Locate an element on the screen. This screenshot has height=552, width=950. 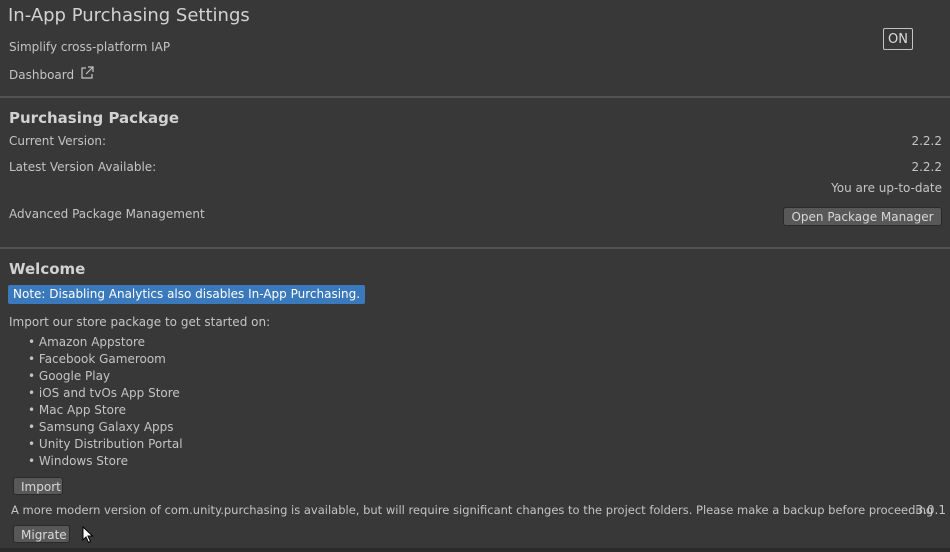
list-item: Mac App Store is located at coordinates (105, 410).